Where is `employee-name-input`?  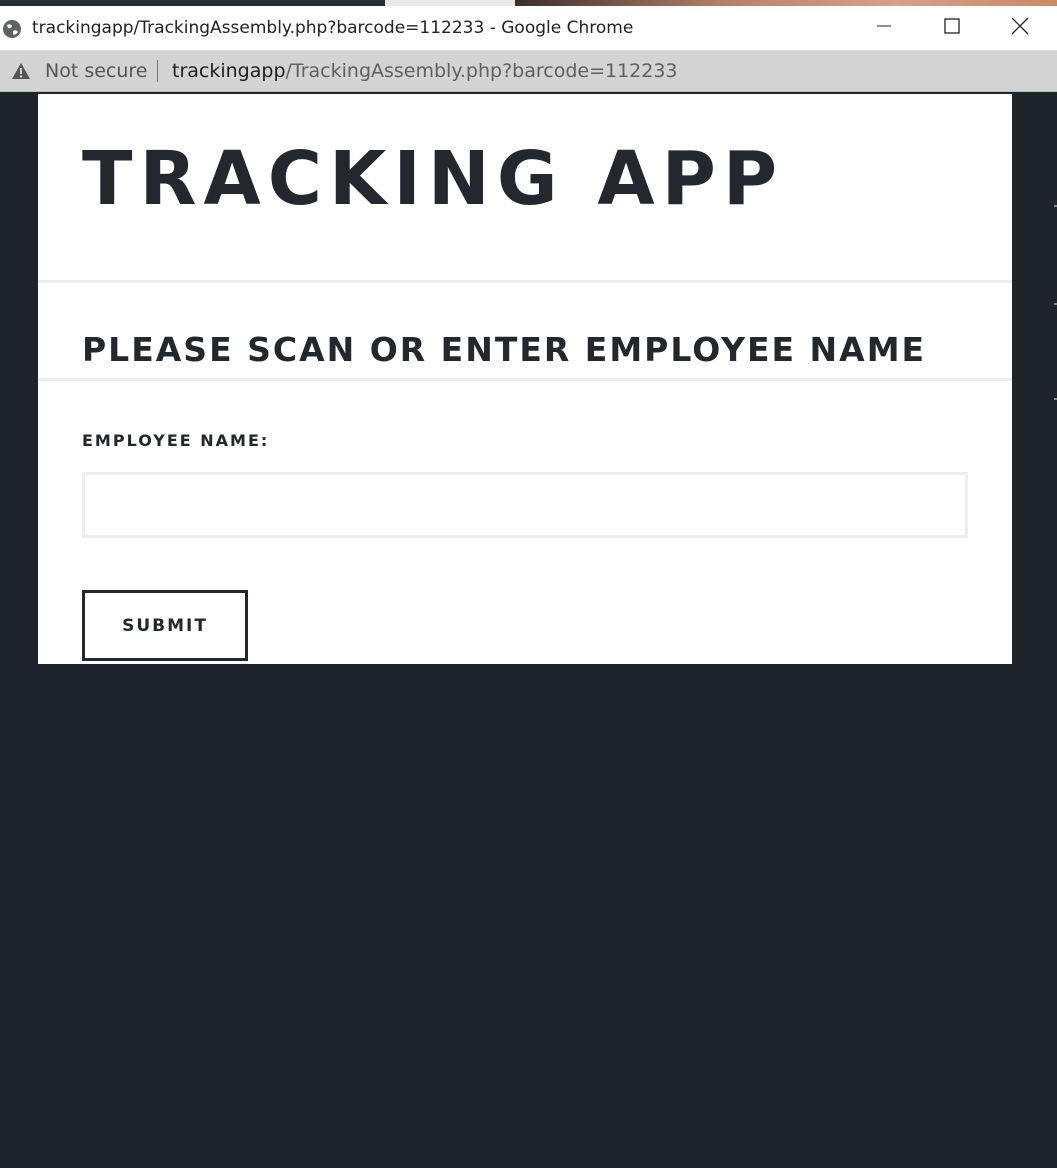 employee-name-input is located at coordinates (525, 505).